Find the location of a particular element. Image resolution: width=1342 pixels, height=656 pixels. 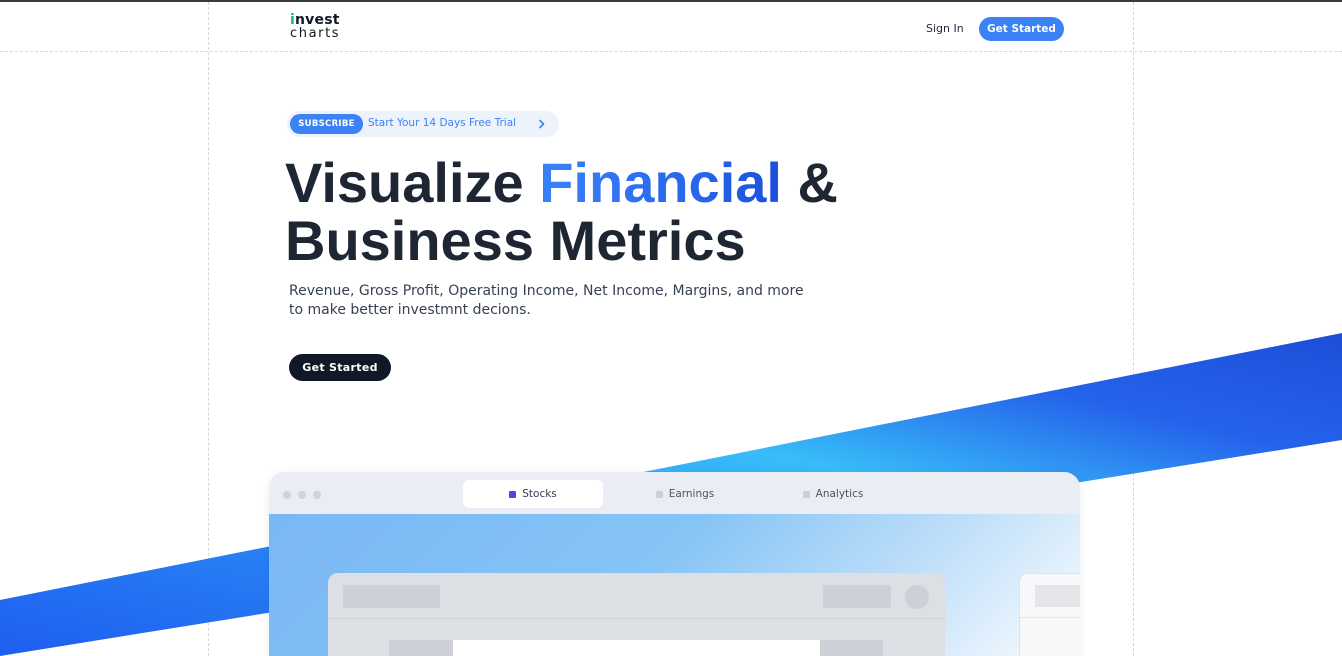

window-control-dots is located at coordinates (302, 495).